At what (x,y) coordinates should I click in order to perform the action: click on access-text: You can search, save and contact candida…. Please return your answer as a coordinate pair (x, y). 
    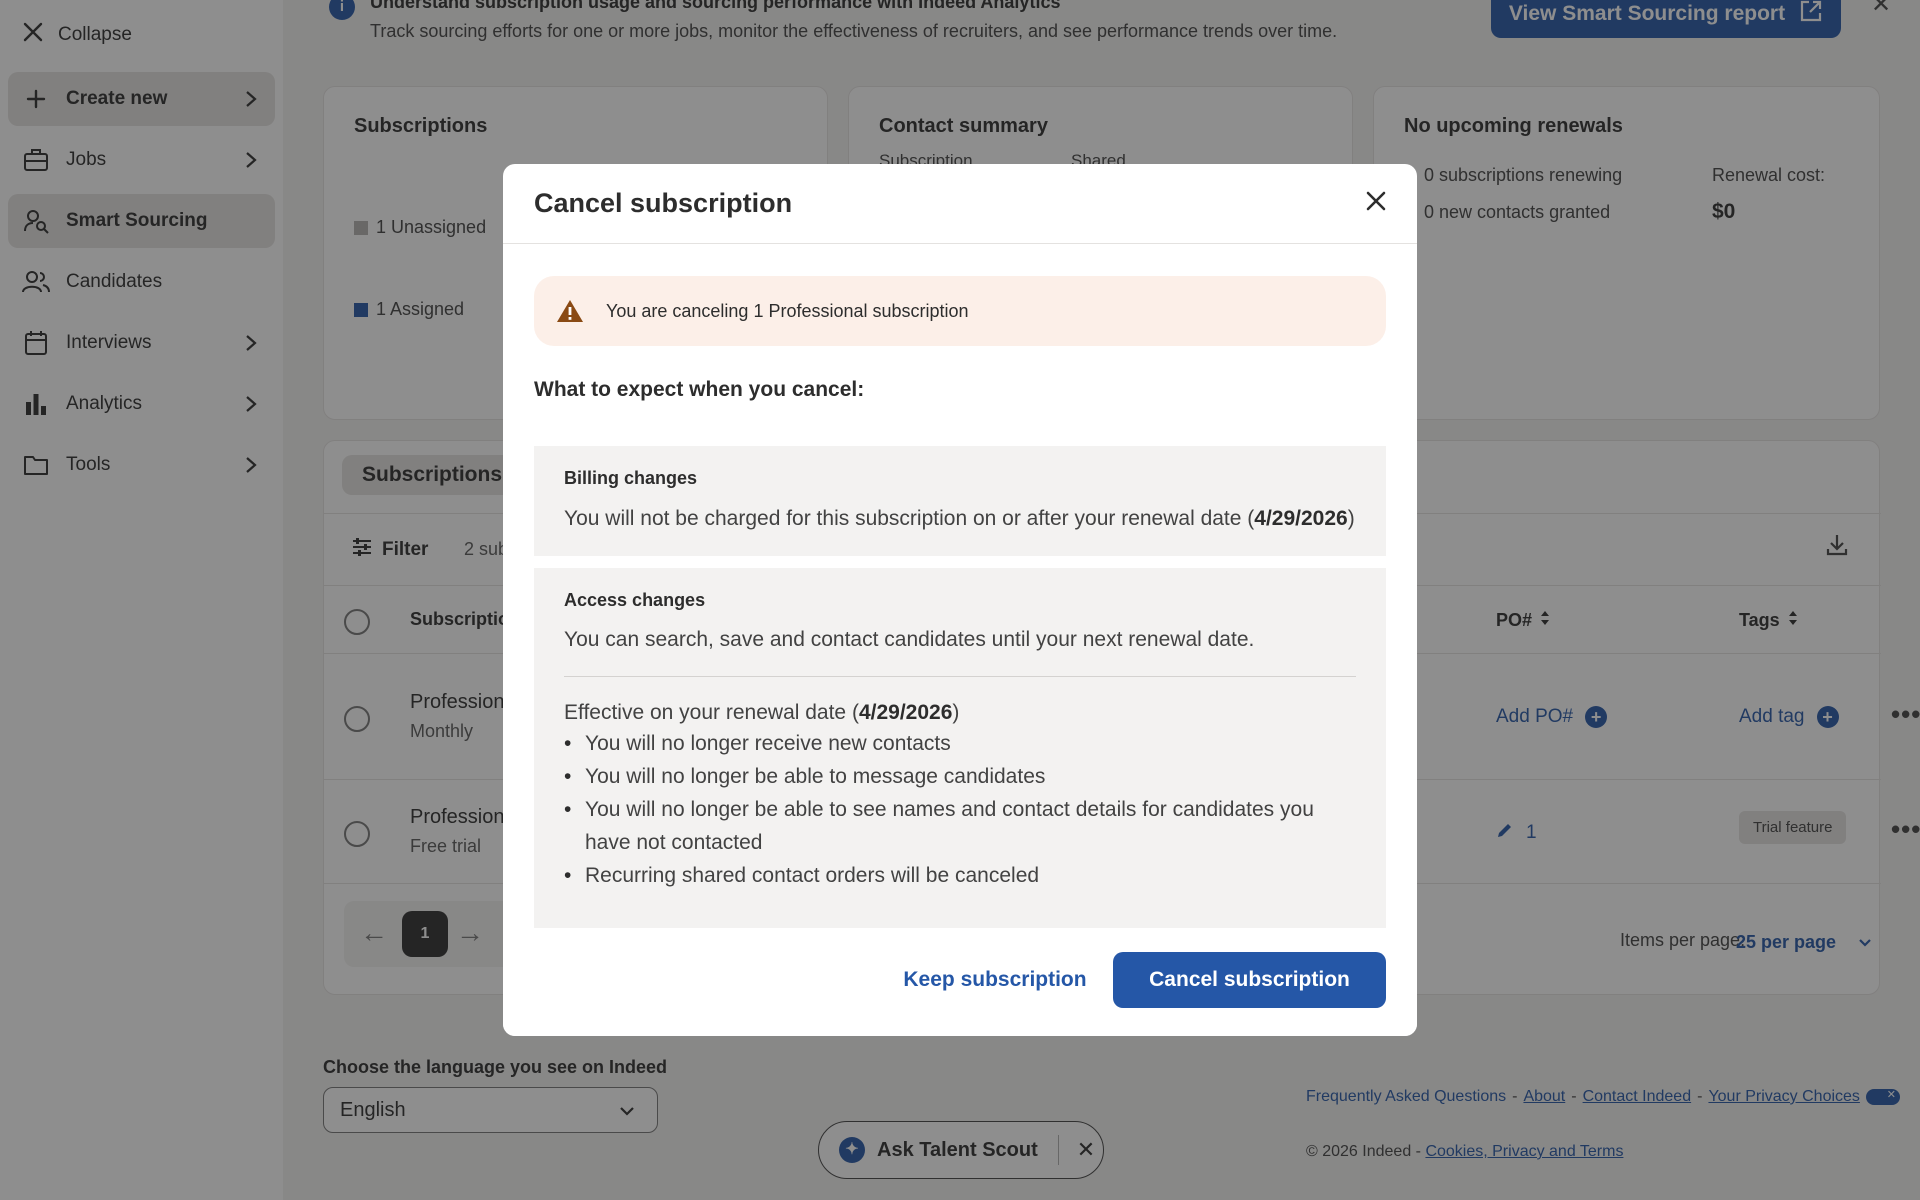
    Looking at the image, I should click on (909, 639).